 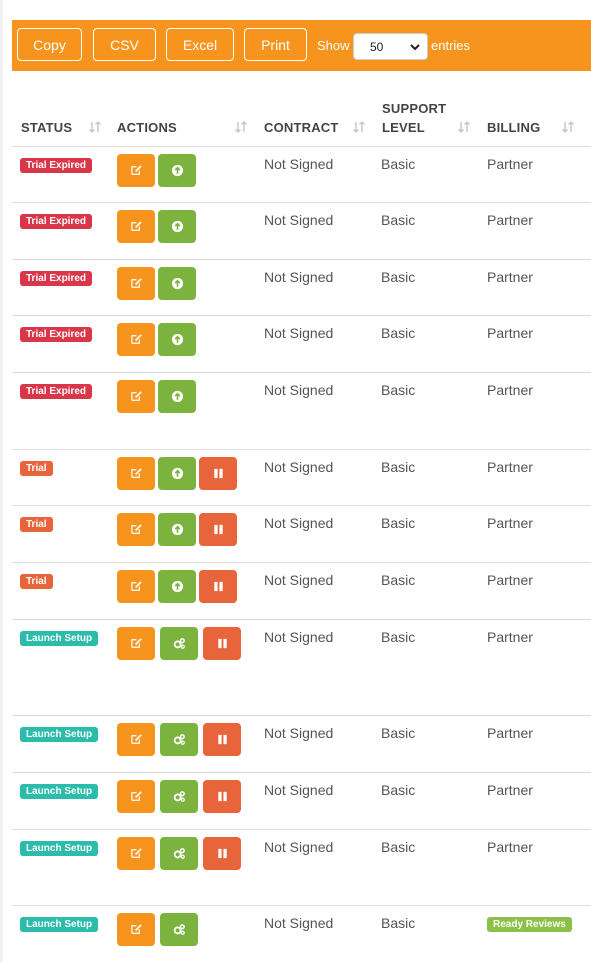 What do you see at coordinates (124, 44) in the screenshot?
I see `csv-button: CSV` at bounding box center [124, 44].